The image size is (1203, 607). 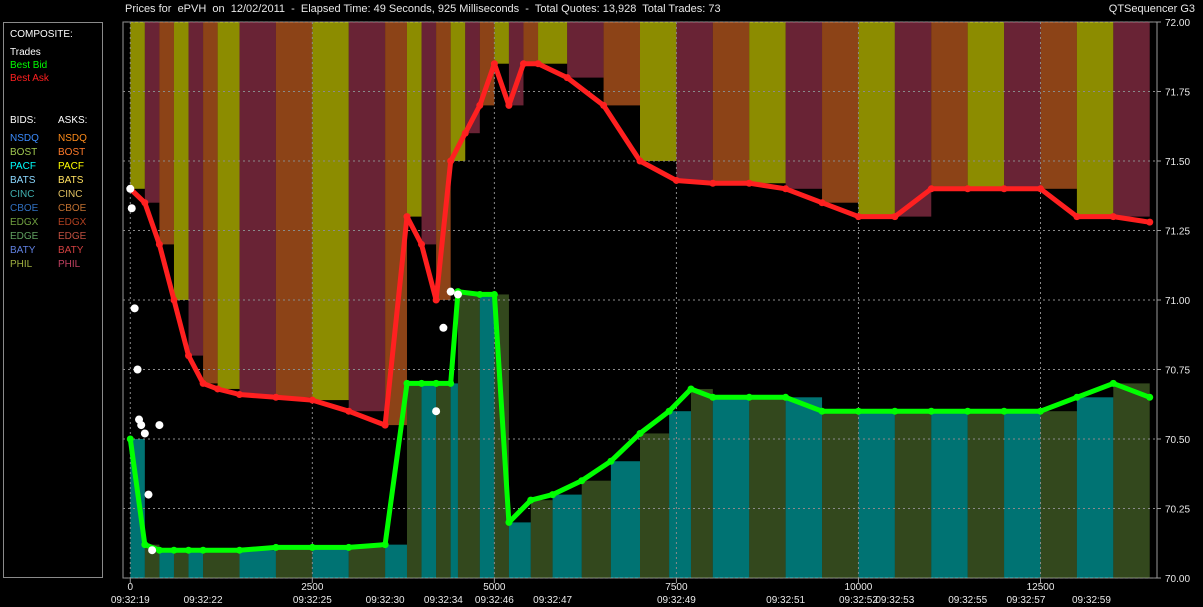 I want to click on time-label: 09:32:59, so click(x=1091, y=600).